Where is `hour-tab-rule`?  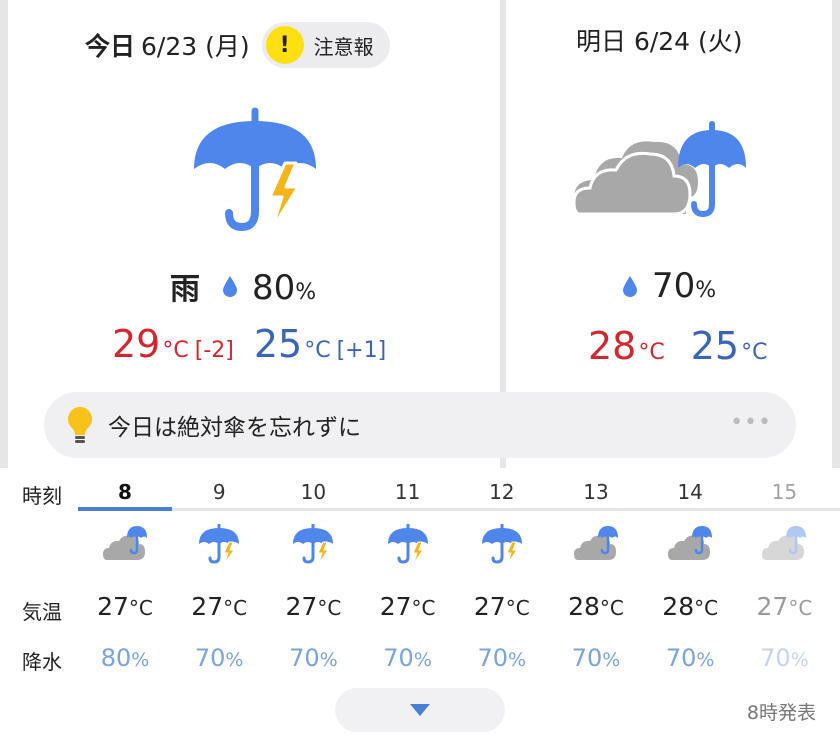 hour-tab-rule is located at coordinates (459, 509).